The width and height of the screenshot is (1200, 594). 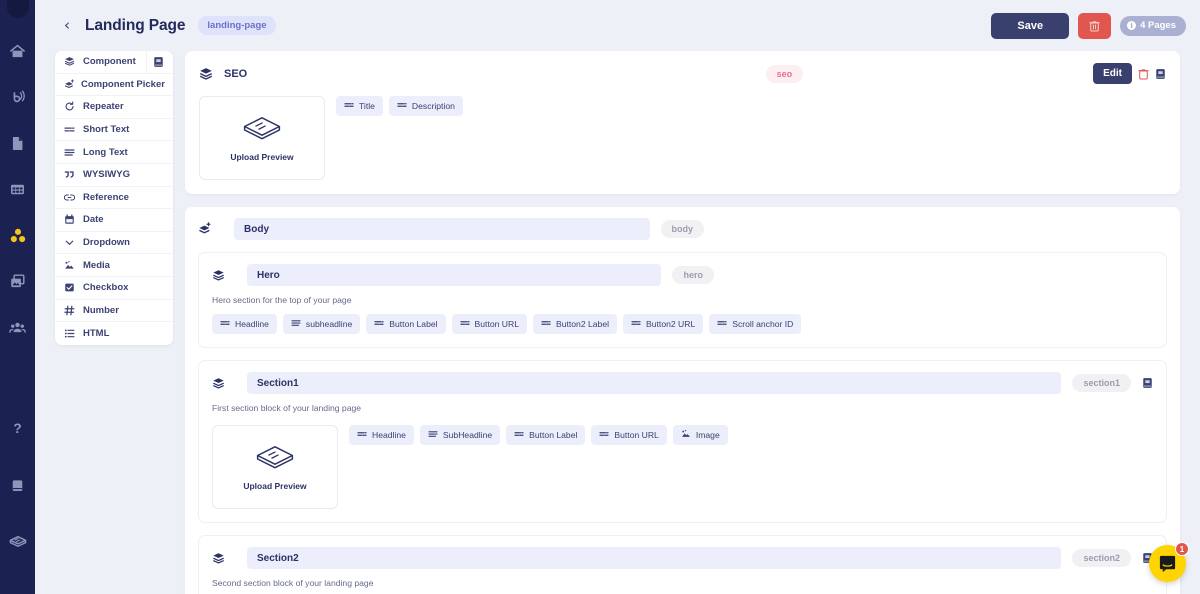 What do you see at coordinates (367, 106) in the screenshot?
I see `field-chip-label: Title` at bounding box center [367, 106].